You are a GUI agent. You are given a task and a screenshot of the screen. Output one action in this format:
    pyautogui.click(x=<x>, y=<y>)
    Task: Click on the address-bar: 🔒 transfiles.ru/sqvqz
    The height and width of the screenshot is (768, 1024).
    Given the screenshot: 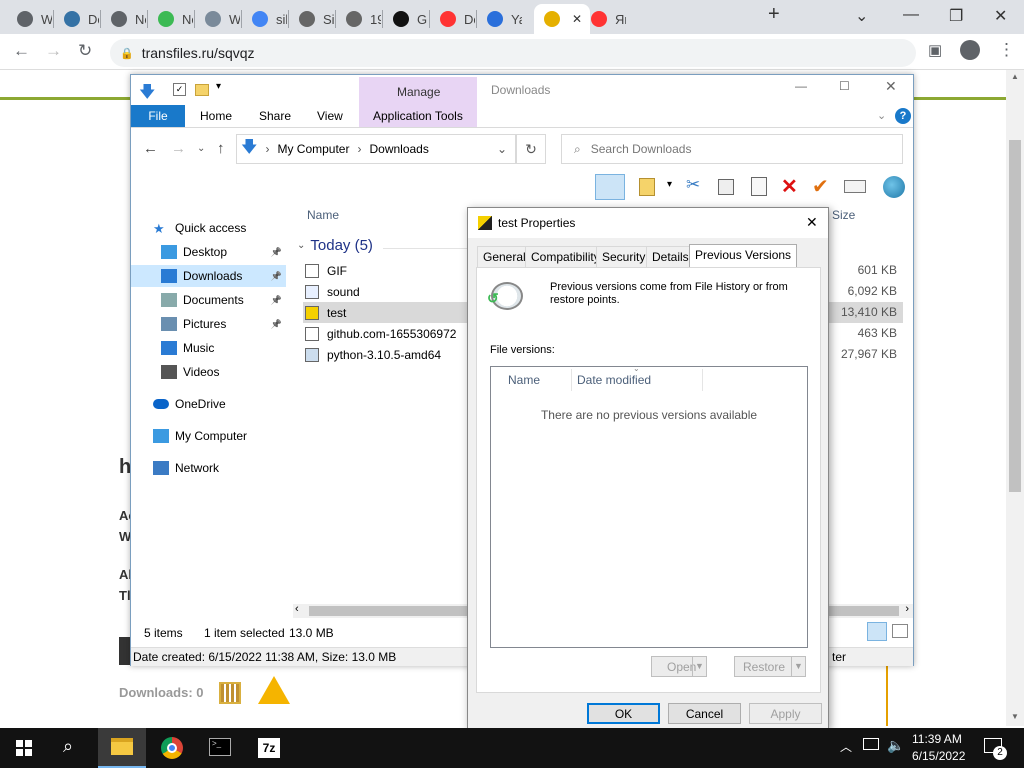 What is the action you would take?
    pyautogui.click(x=513, y=53)
    